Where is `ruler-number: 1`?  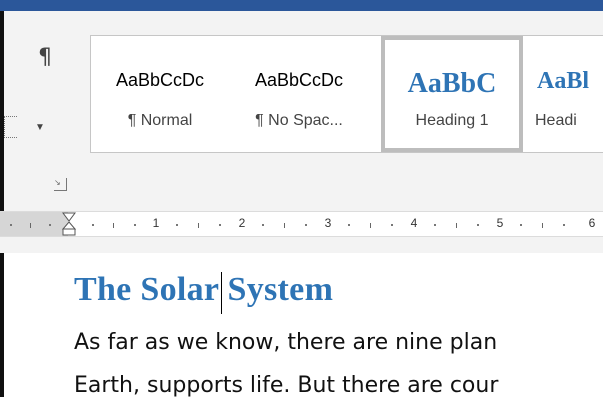
ruler-number: 1 is located at coordinates (156, 223).